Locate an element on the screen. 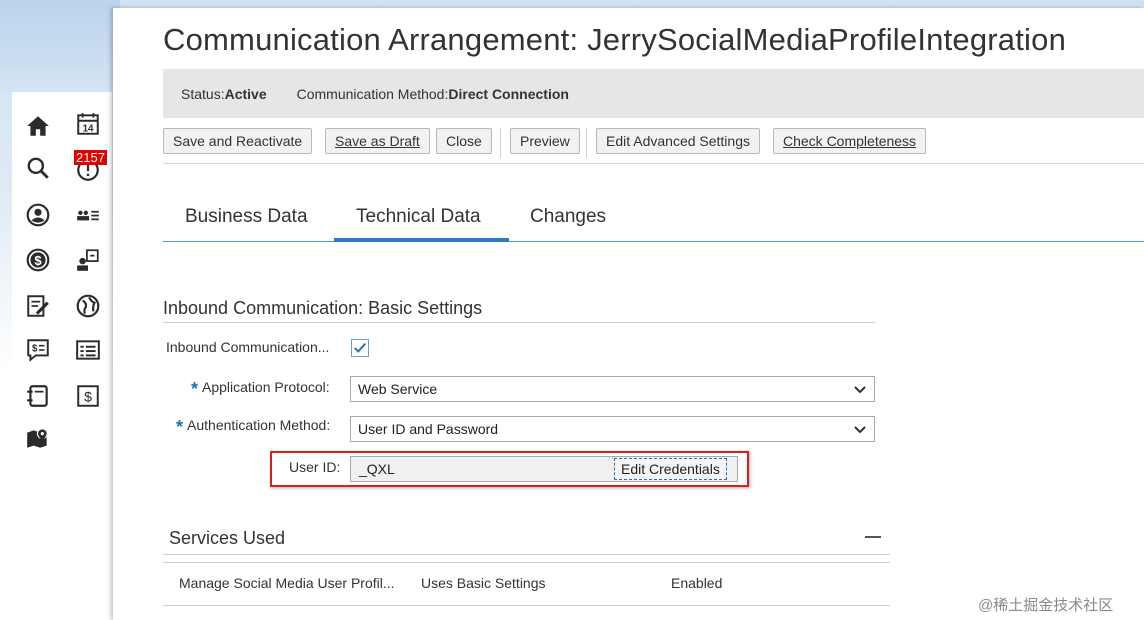 The height and width of the screenshot is (620, 1144). tab-technical-data: Technical Data is located at coordinates (418, 217).